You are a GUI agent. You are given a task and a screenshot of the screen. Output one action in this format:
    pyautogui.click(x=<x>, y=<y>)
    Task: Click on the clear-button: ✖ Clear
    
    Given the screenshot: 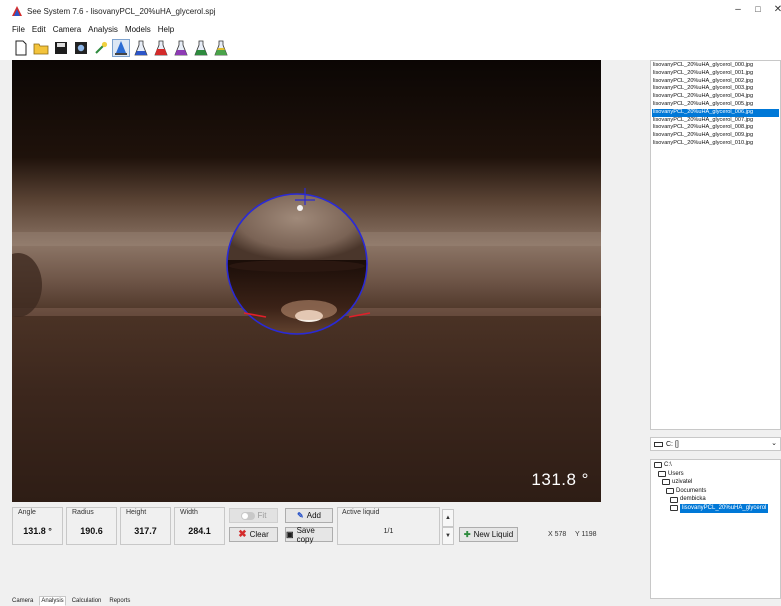 What is the action you would take?
    pyautogui.click(x=253, y=534)
    